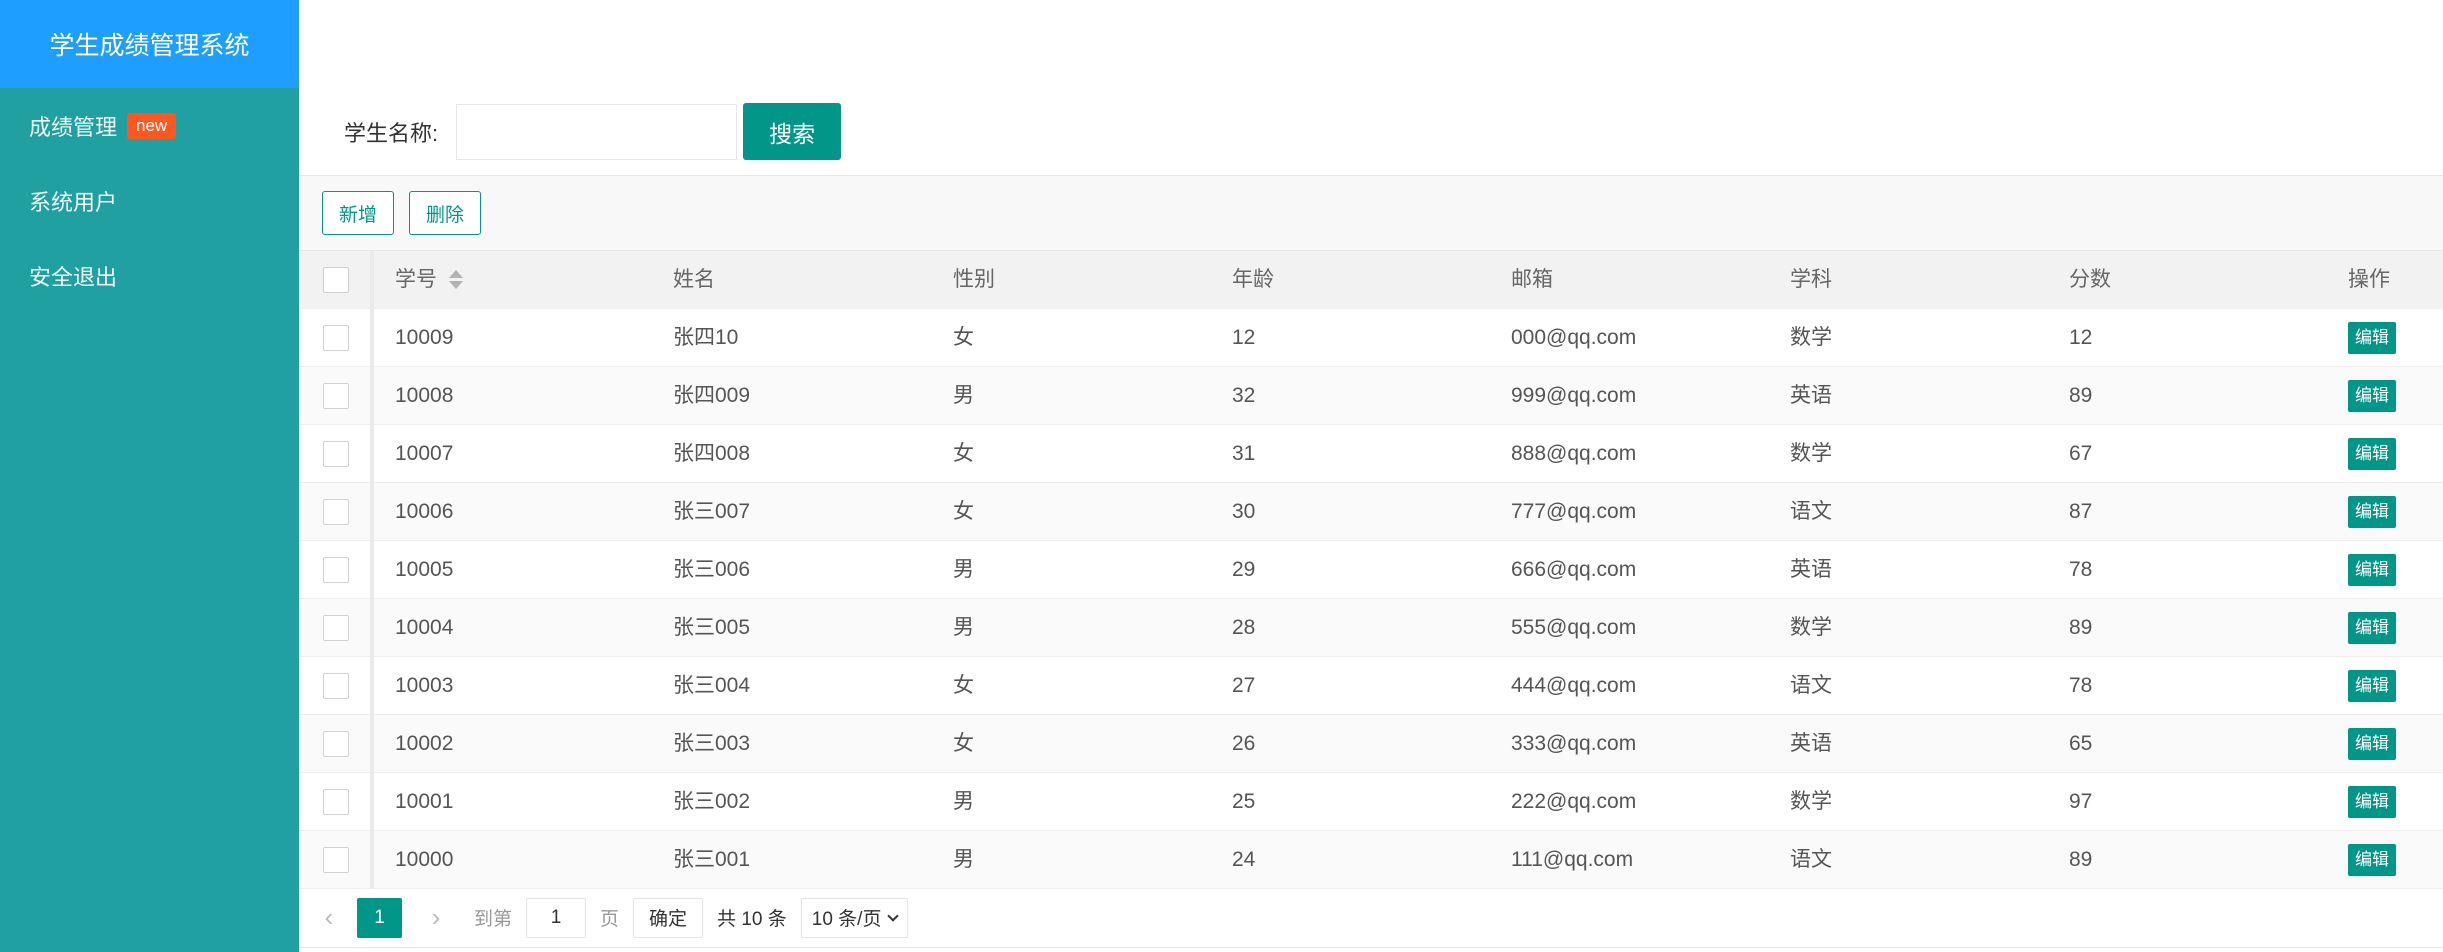  What do you see at coordinates (1371, 280) in the screenshot?
I see `table-header: 学号 姓名 性别 年龄 邮箱 学科 分数 操作` at bounding box center [1371, 280].